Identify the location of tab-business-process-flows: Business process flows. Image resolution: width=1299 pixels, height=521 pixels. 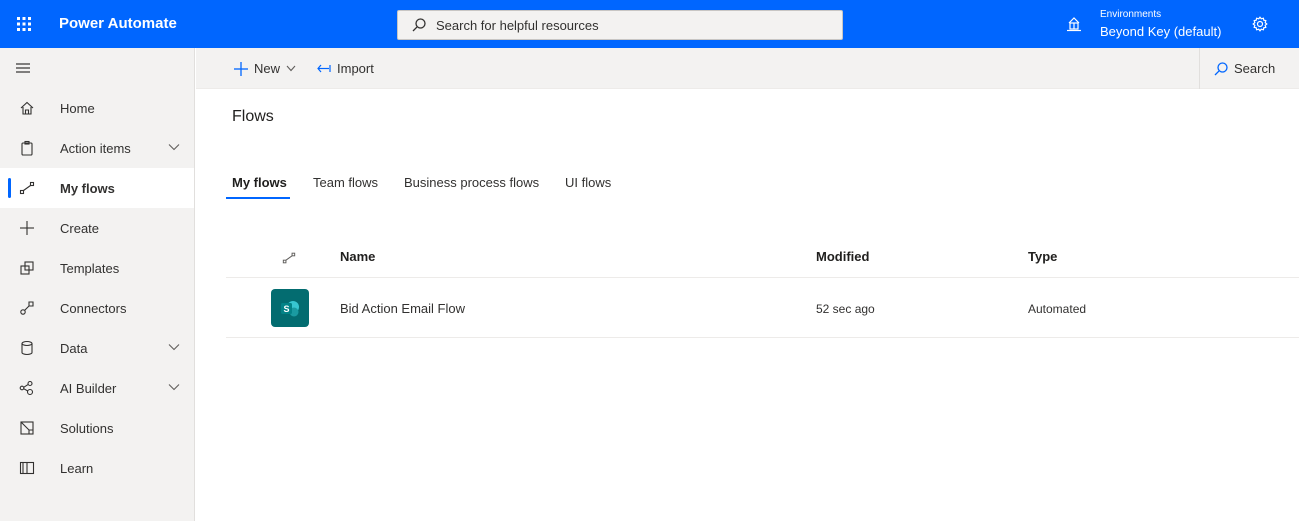
(471, 182).